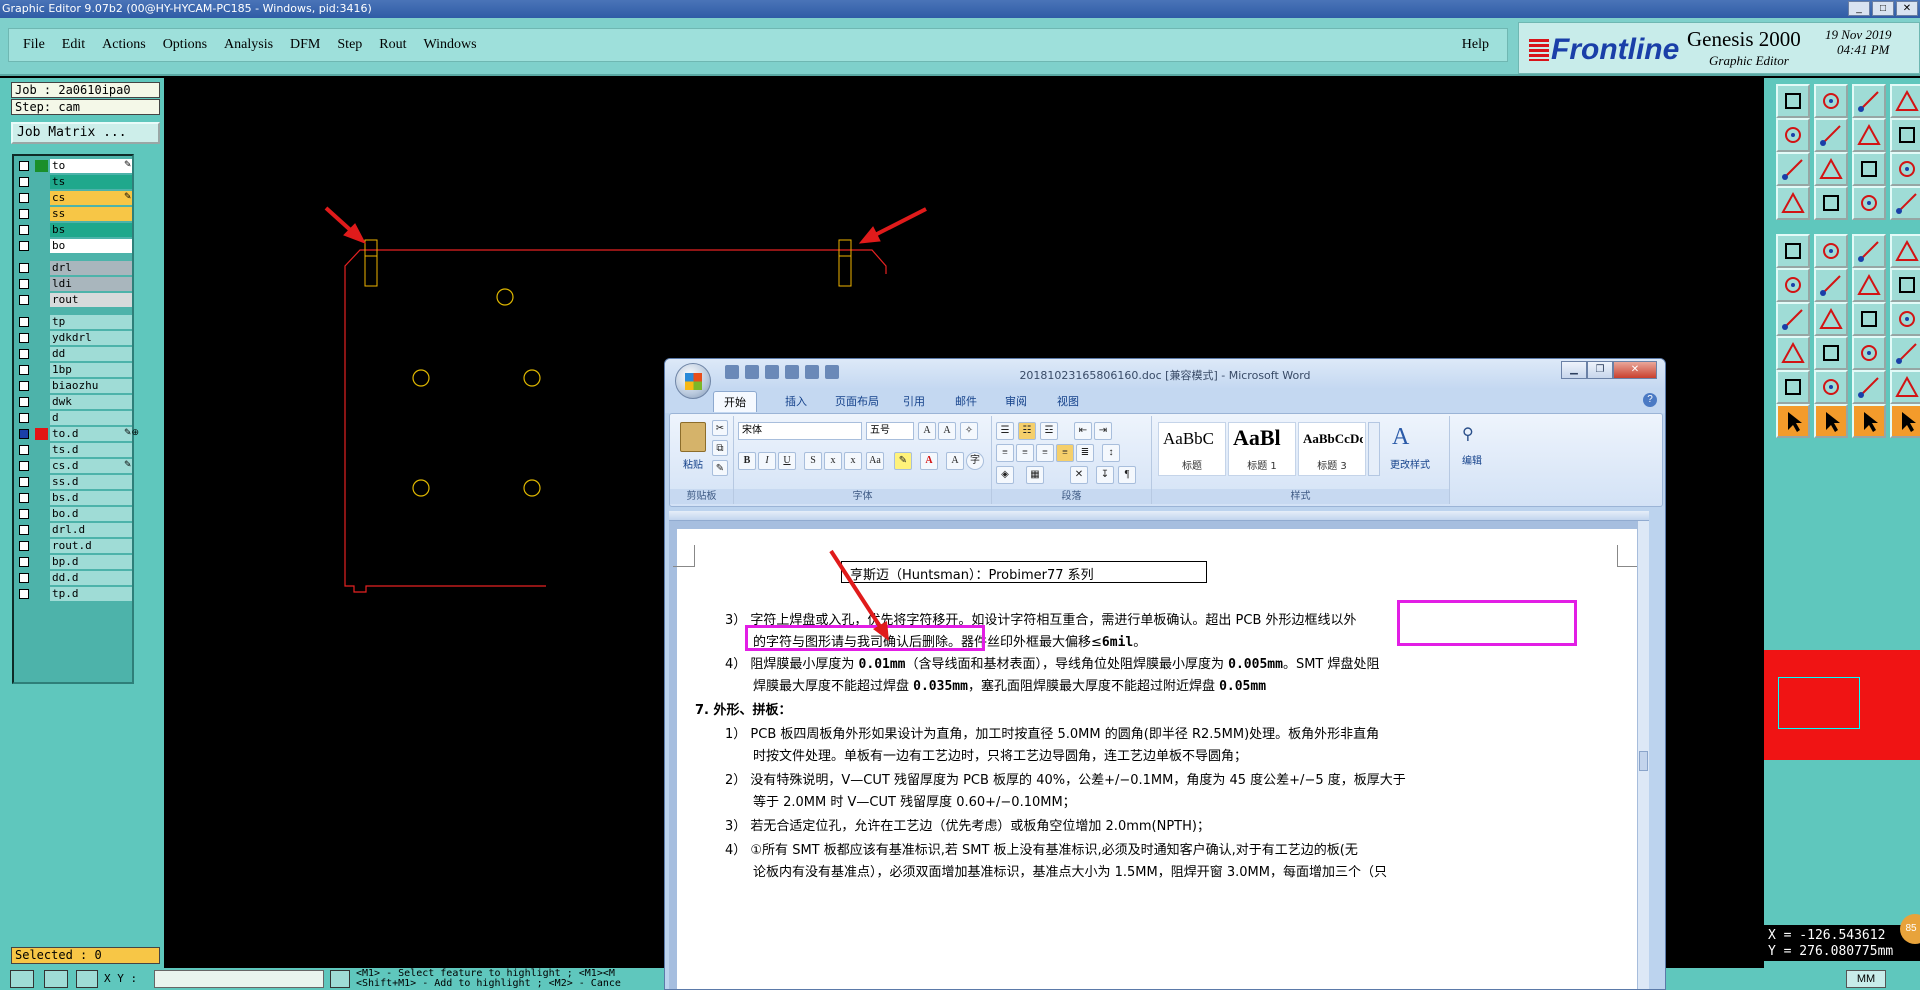  I want to click on pointer-multi-icon, so click(1905, 421).